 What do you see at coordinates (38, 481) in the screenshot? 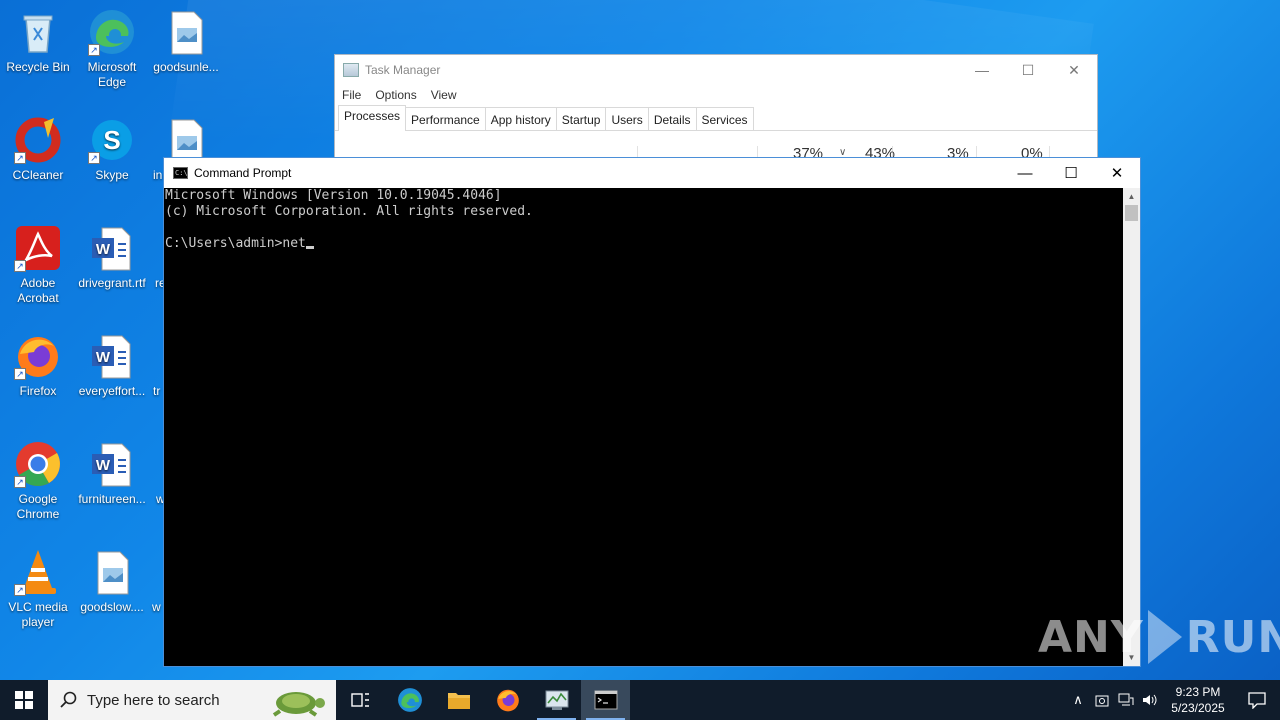
I see `desktop-icon-google-chrome: ↗ Google Chrome` at bounding box center [38, 481].